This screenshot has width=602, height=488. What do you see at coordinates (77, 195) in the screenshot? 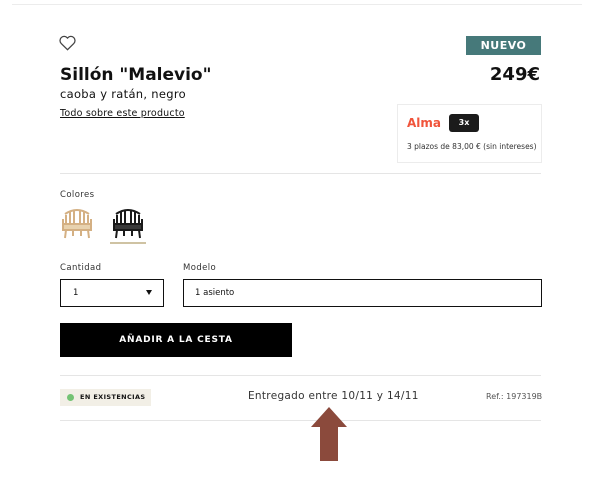
I see `colors-label: Colores` at bounding box center [77, 195].